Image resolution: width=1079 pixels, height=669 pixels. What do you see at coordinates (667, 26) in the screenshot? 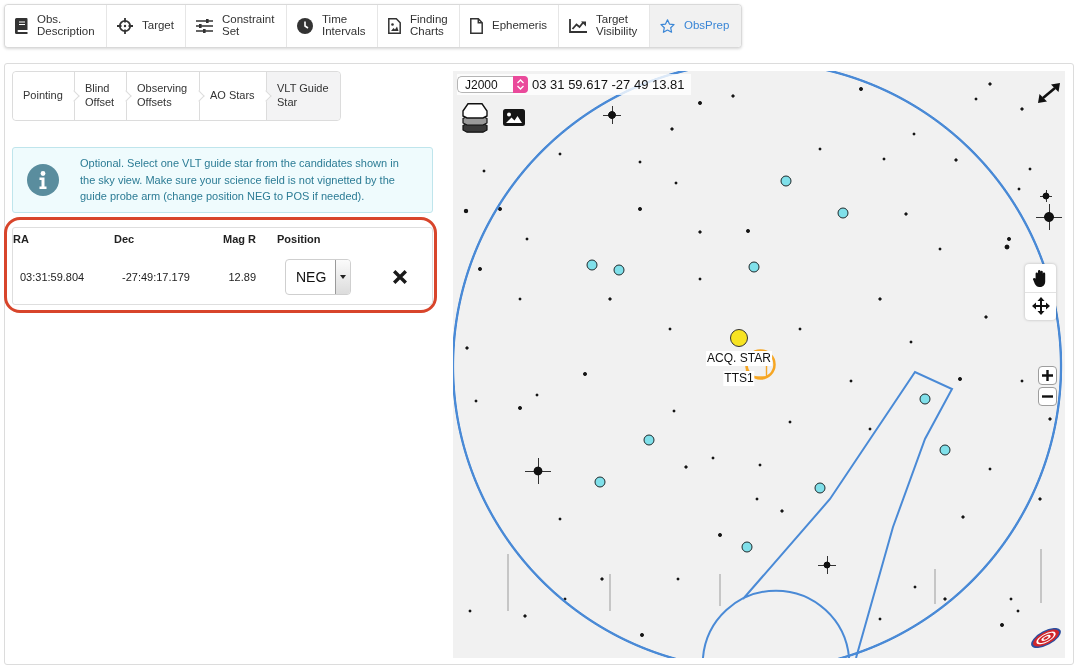
I see `star-icon` at bounding box center [667, 26].